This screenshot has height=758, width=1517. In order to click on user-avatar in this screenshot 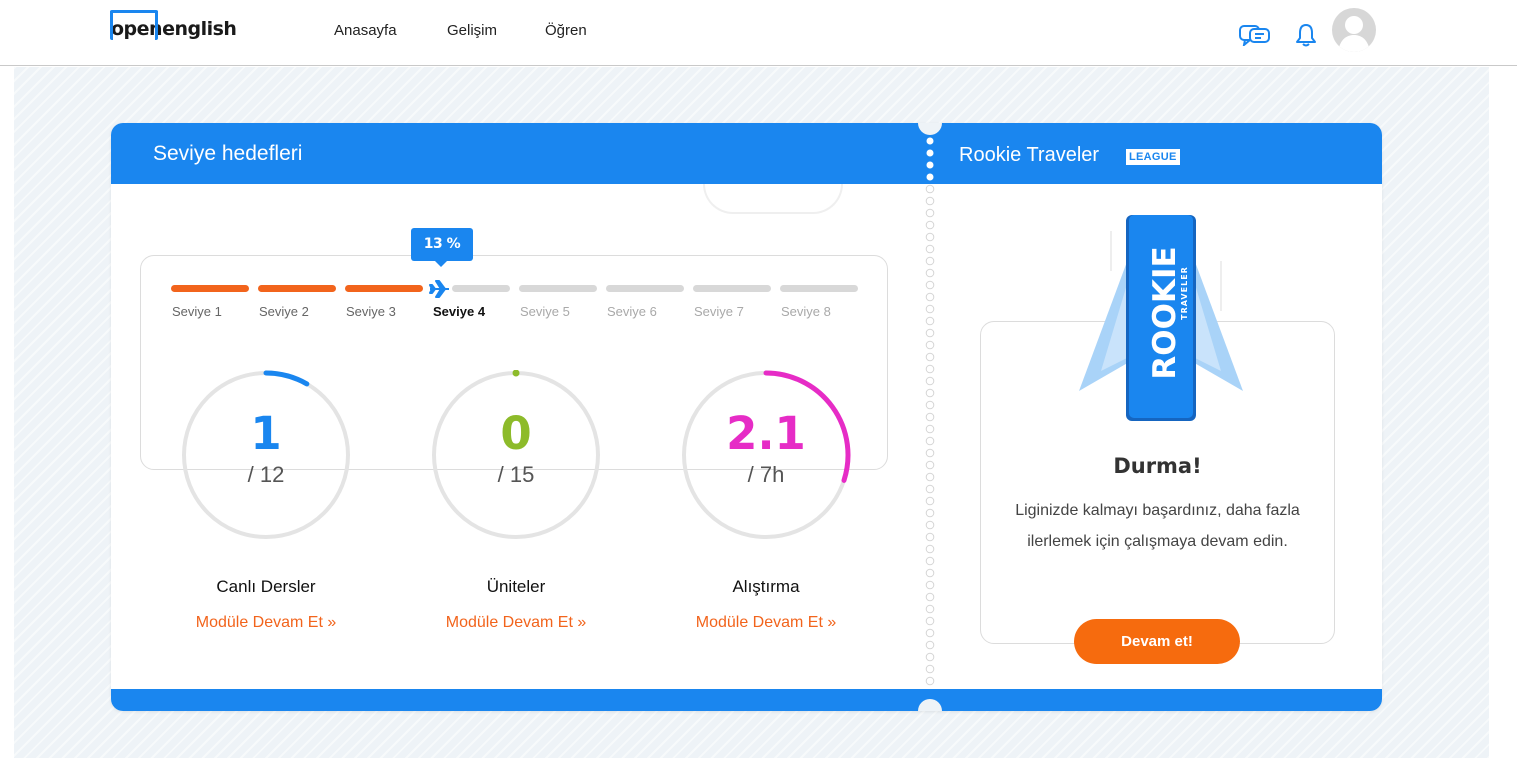, I will do `click(1354, 30)`.